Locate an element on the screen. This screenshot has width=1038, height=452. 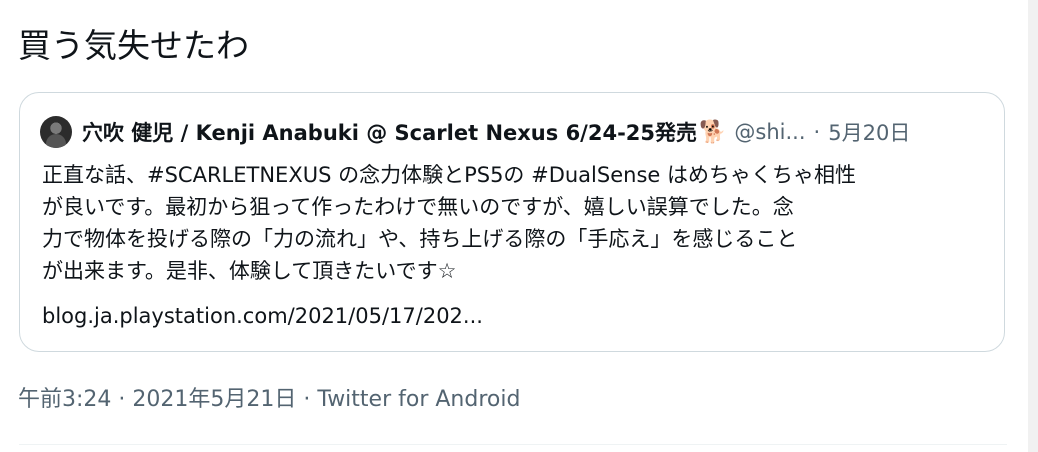
scrollbar is located at coordinates (1033, 226).